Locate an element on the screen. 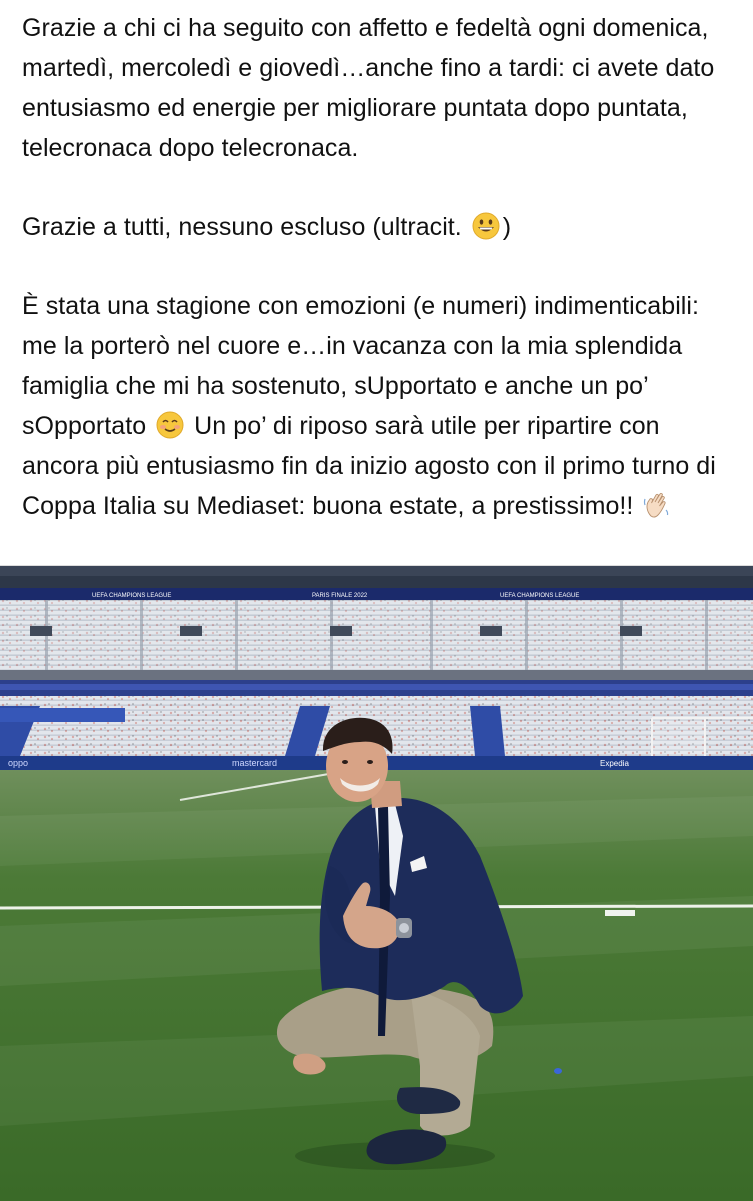 The height and width of the screenshot is (1201, 753). board-text-right: Expedia is located at coordinates (614, 763).